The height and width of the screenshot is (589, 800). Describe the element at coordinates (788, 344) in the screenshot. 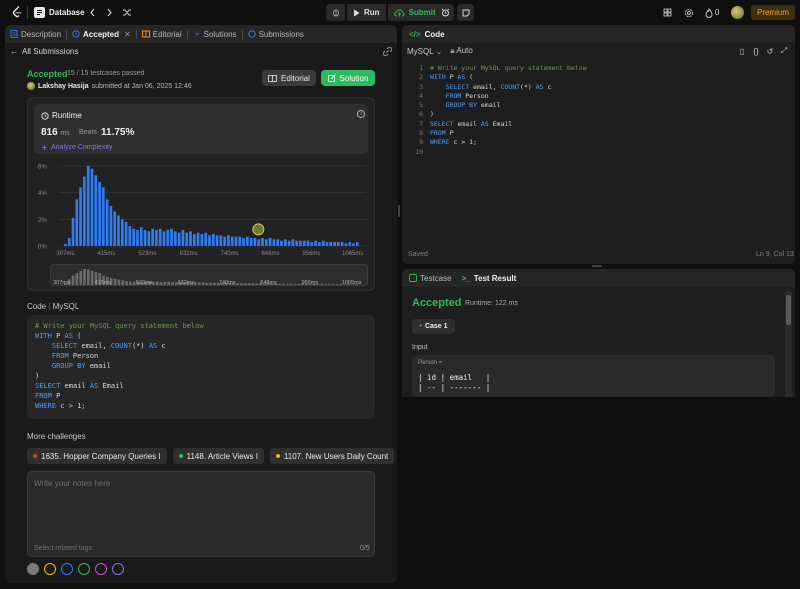

I see `result-scrollbar` at that location.